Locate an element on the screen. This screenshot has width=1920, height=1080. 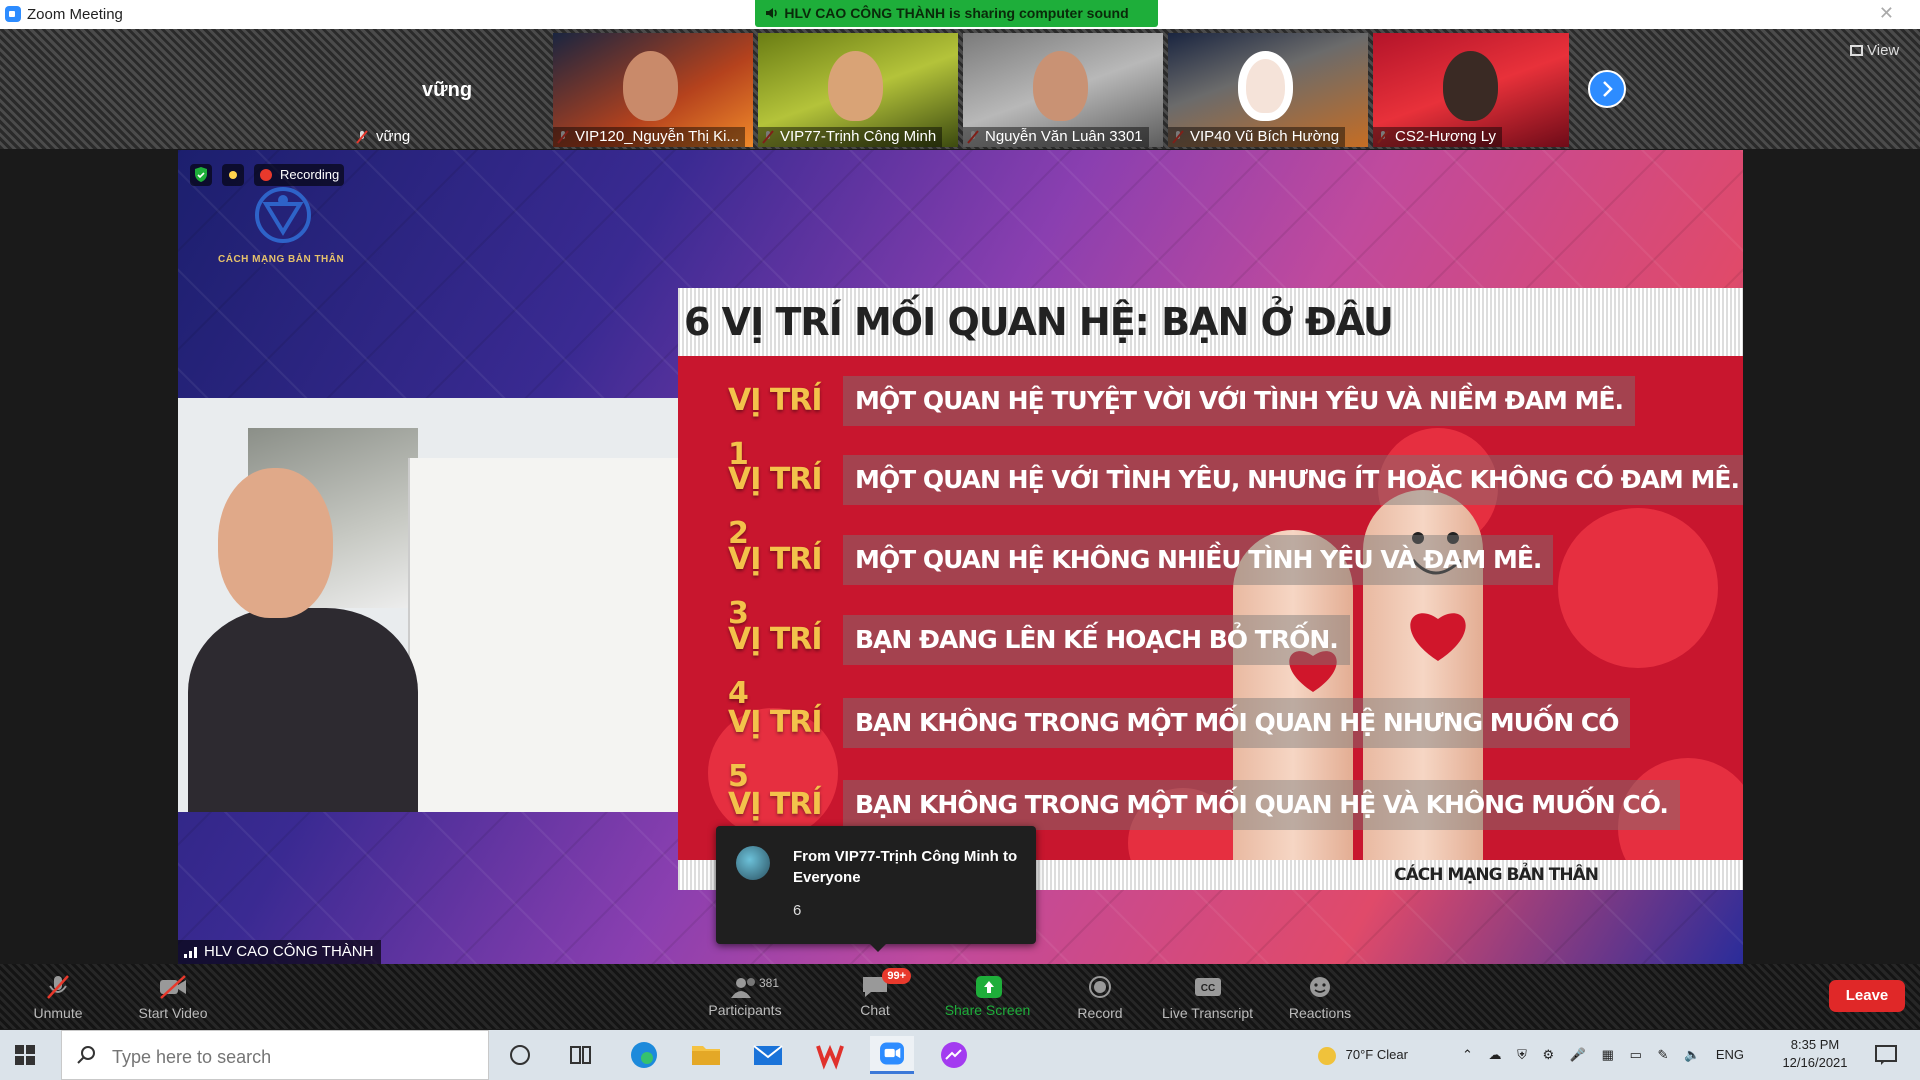
mail-icon is located at coordinates (768, 1055).